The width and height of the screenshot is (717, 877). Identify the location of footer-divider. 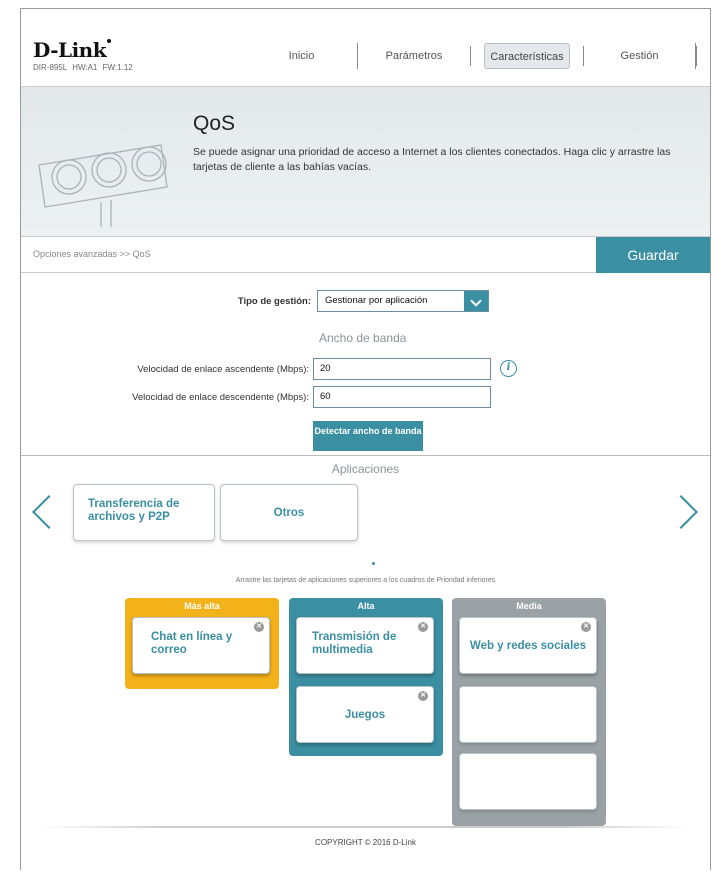
(365, 827).